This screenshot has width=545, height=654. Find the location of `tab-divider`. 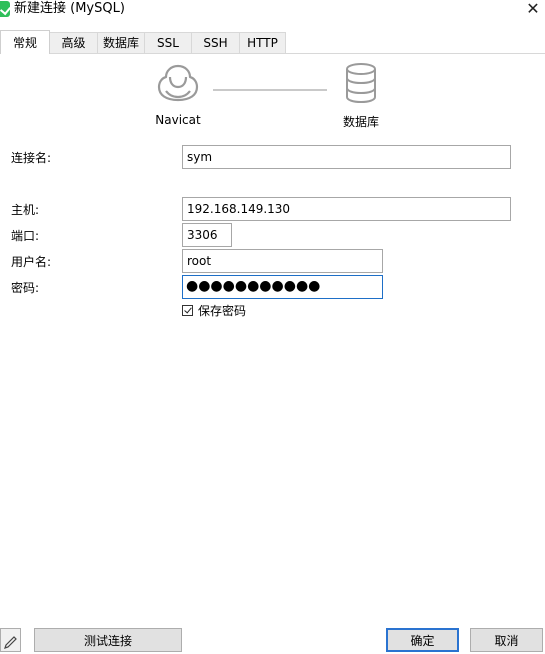

tab-divider is located at coordinates (272, 53).